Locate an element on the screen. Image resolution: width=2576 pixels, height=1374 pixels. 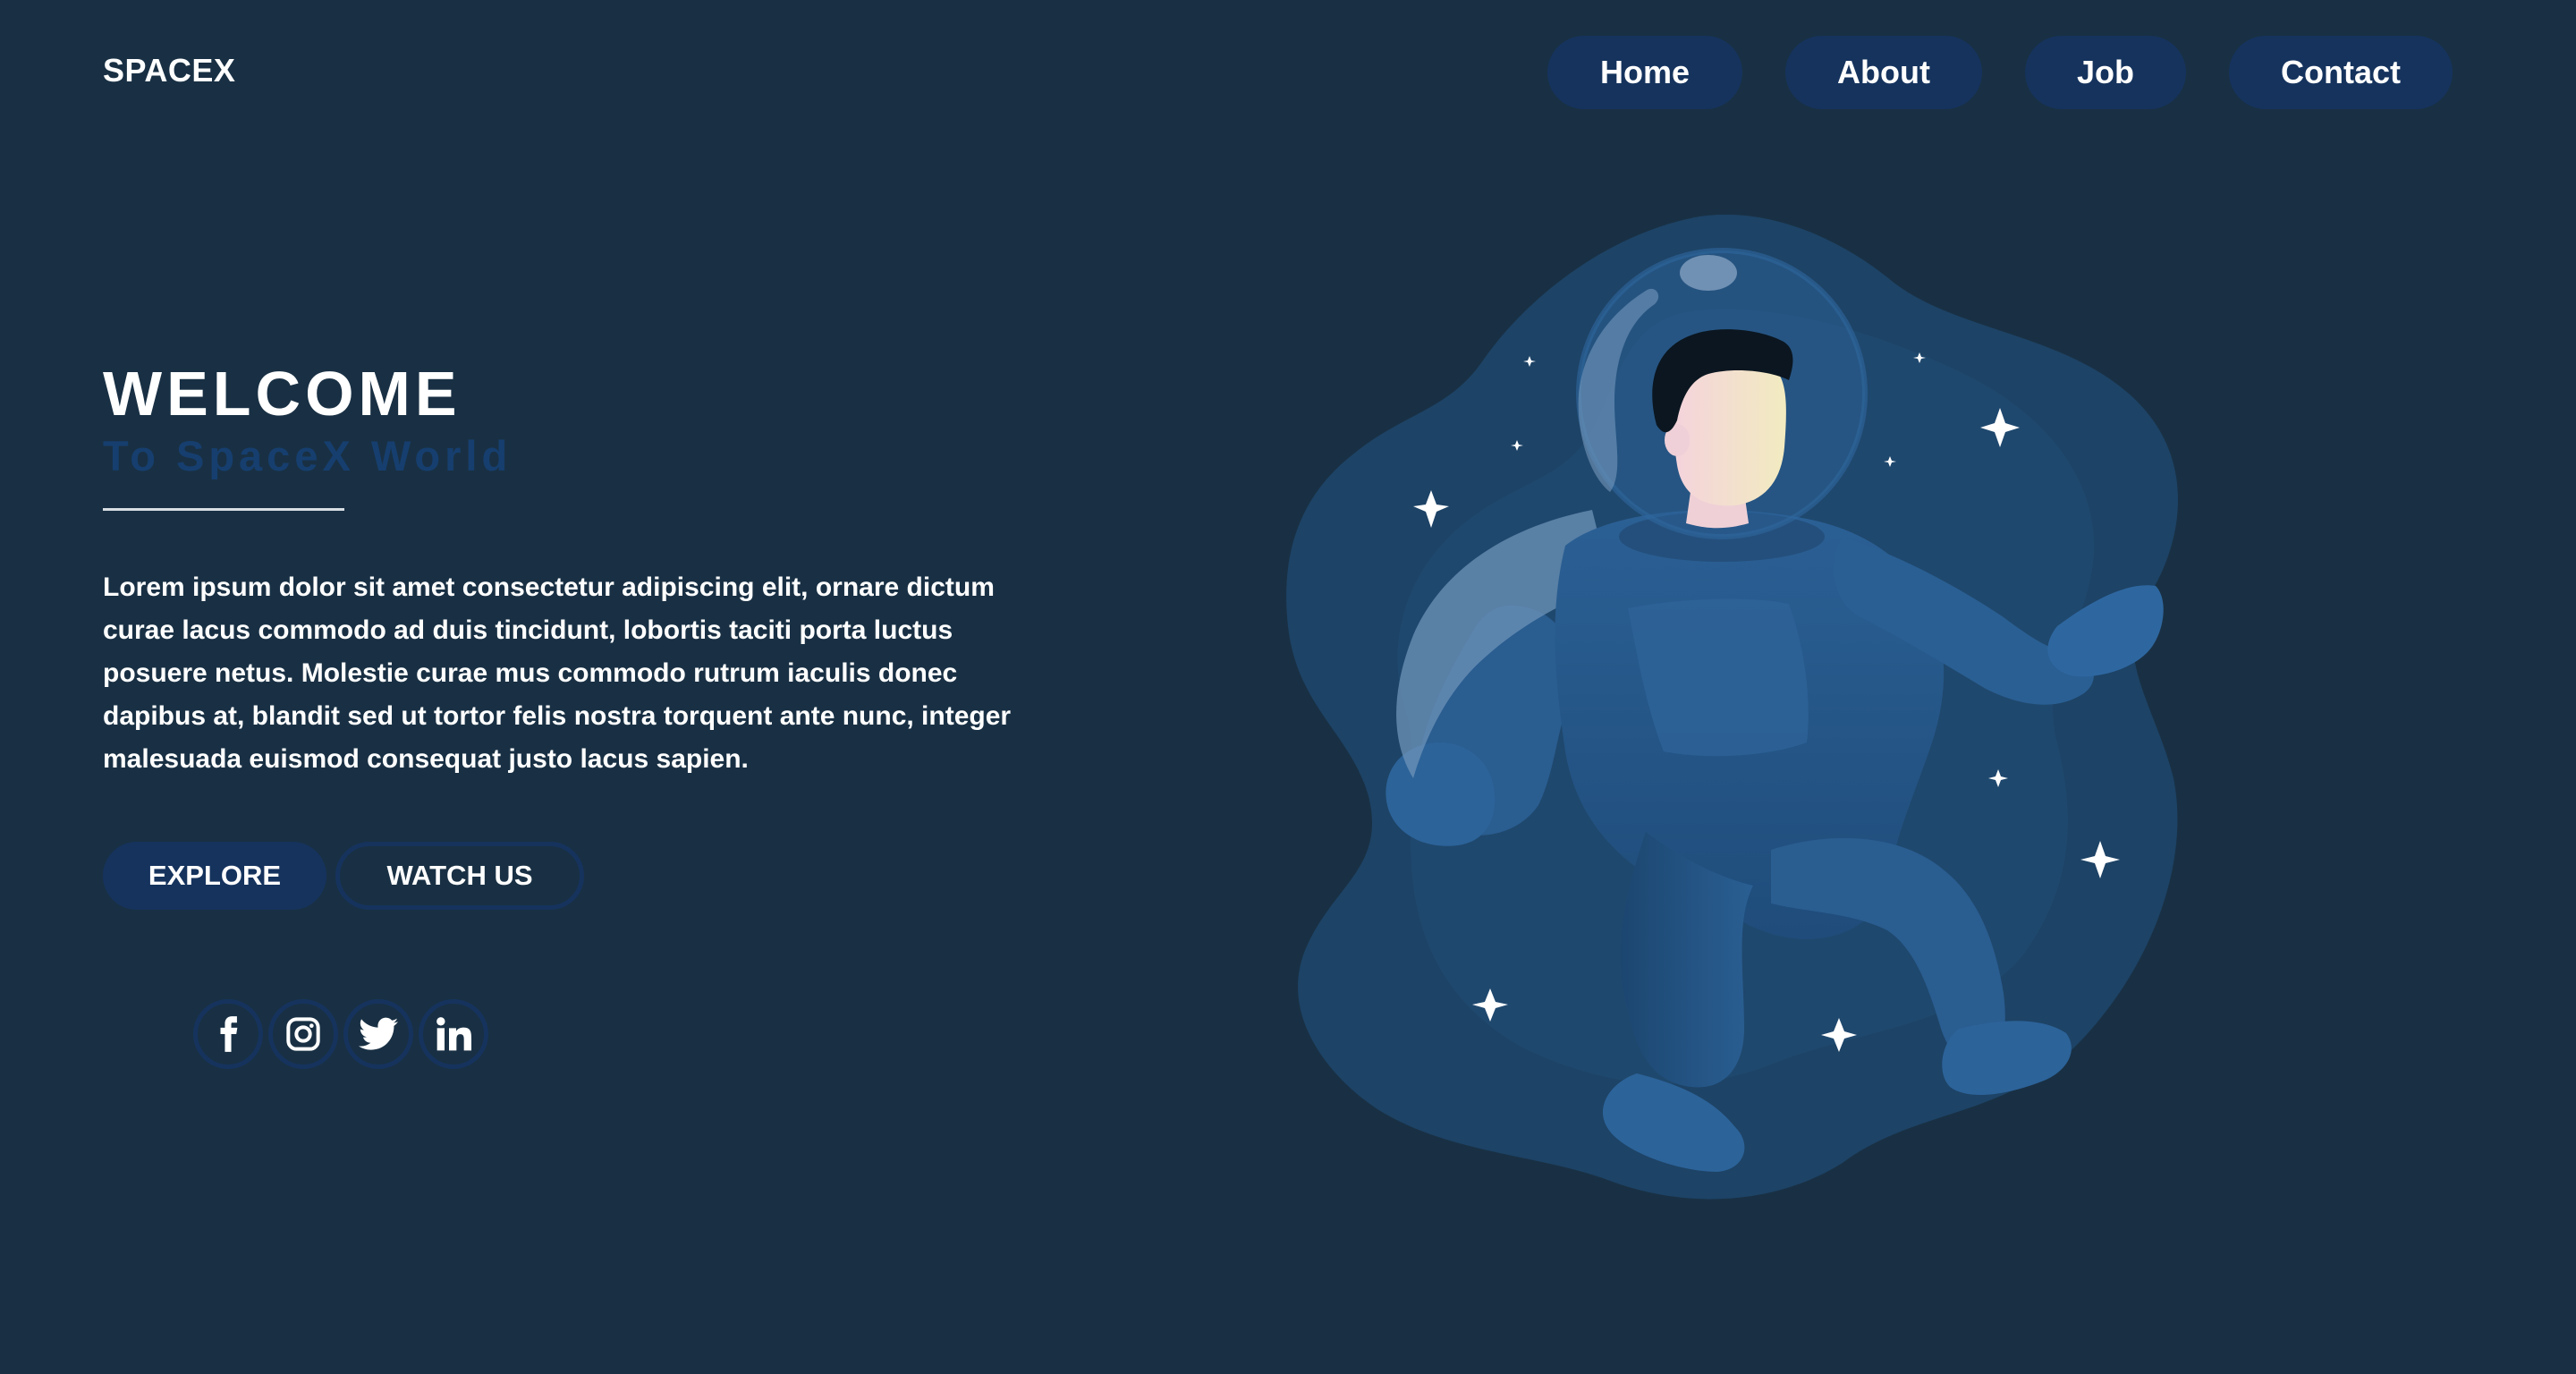
nav-about: About is located at coordinates (1883, 72).